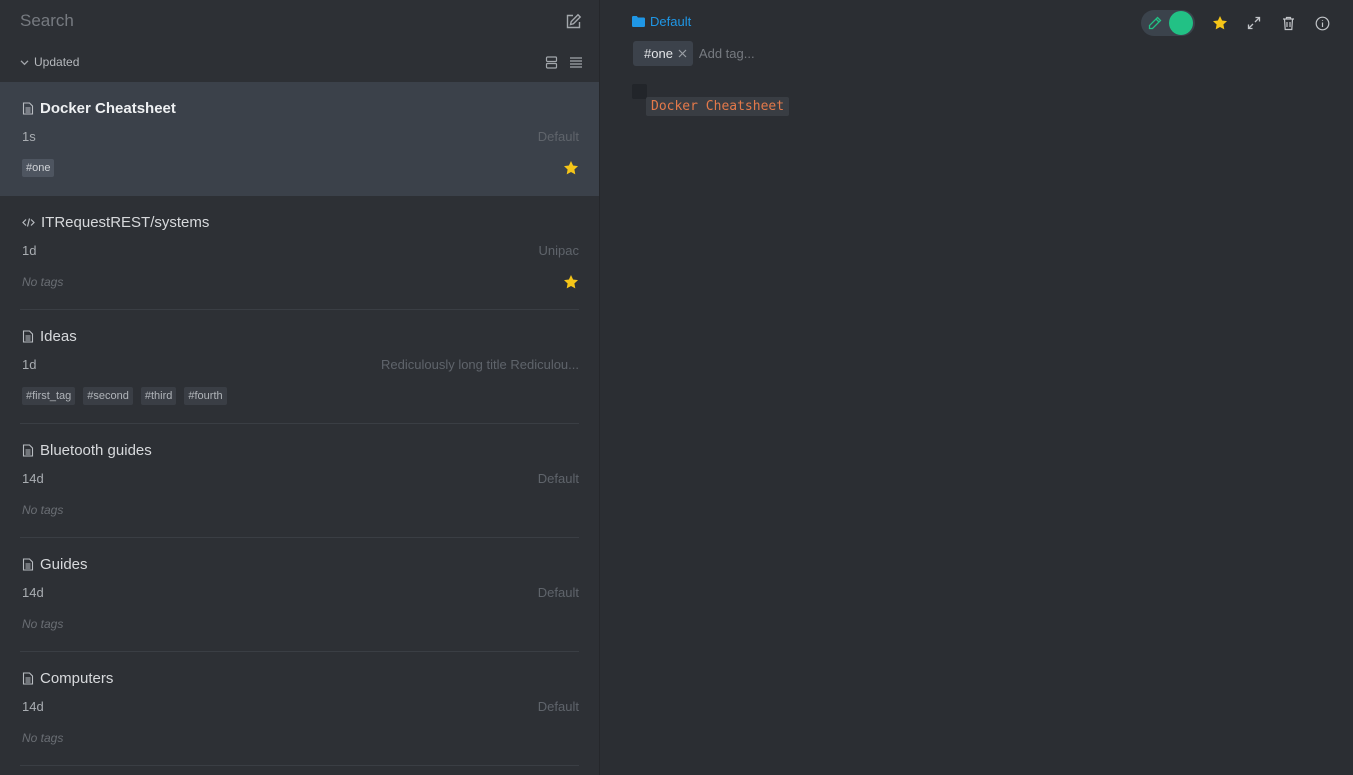  Describe the element at coordinates (108, 396) in the screenshot. I see `tag-chip: #second` at that location.